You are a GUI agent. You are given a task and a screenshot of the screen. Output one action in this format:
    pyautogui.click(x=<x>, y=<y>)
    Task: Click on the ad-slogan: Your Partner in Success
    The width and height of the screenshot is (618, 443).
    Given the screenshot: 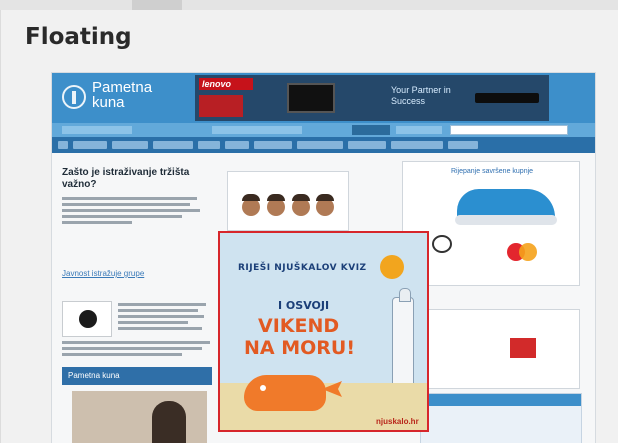 What is the action you would take?
    pyautogui.click(x=421, y=95)
    